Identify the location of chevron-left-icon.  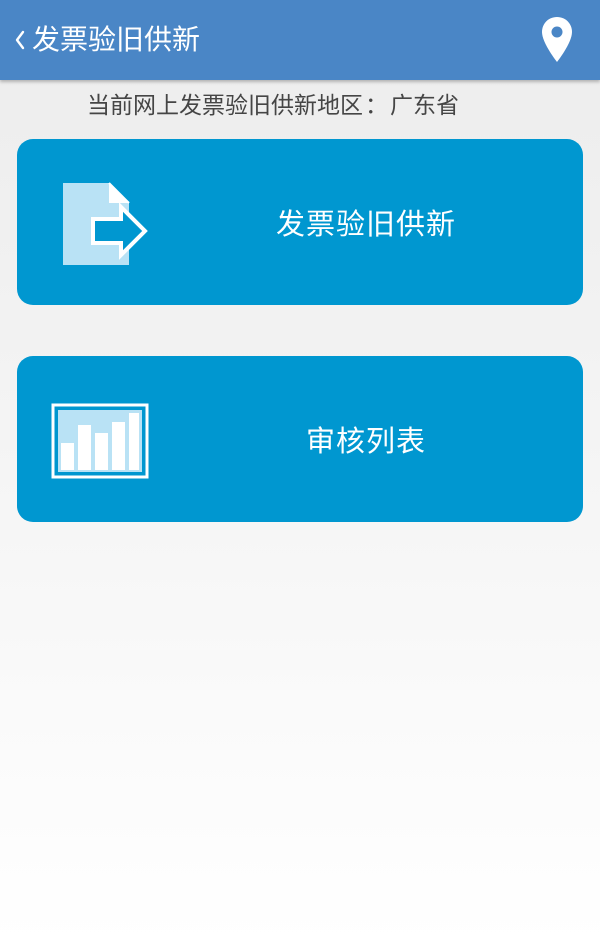
(20, 40).